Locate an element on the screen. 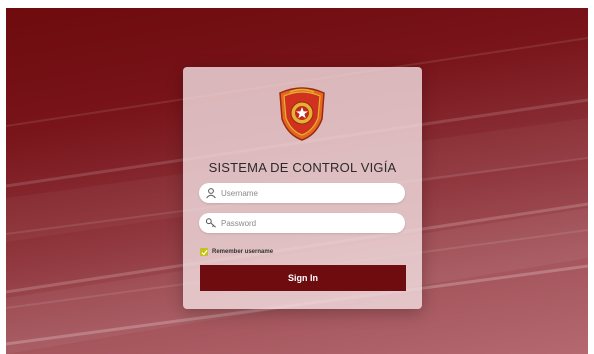  password-field is located at coordinates (302, 223).